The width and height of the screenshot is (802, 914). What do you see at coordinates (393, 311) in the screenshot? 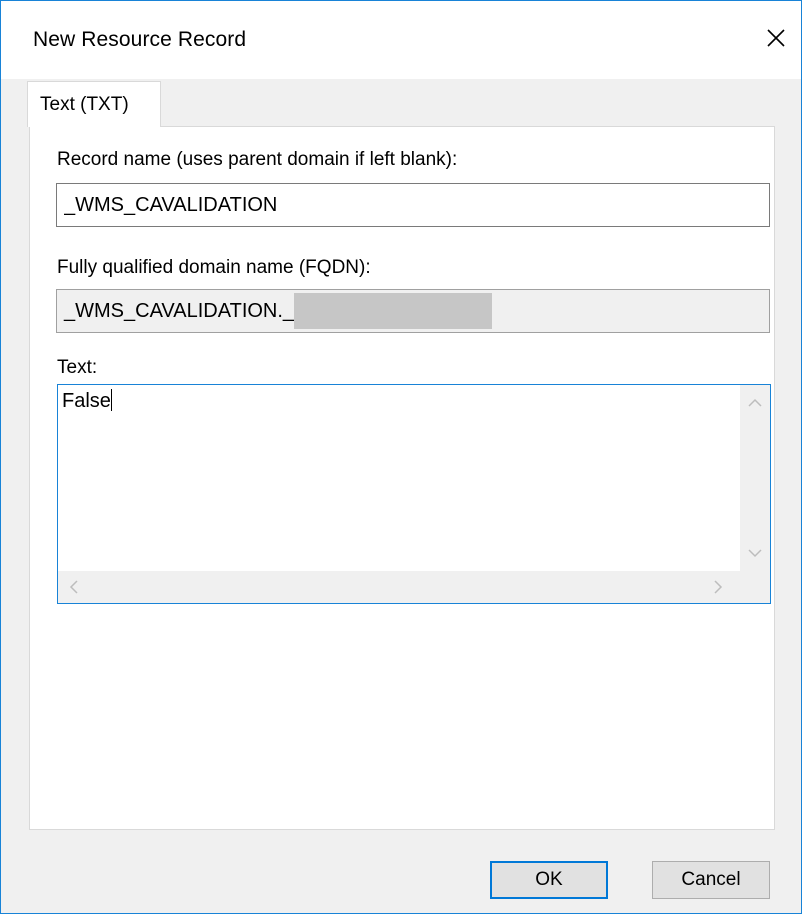
I see `redacted-domain` at bounding box center [393, 311].